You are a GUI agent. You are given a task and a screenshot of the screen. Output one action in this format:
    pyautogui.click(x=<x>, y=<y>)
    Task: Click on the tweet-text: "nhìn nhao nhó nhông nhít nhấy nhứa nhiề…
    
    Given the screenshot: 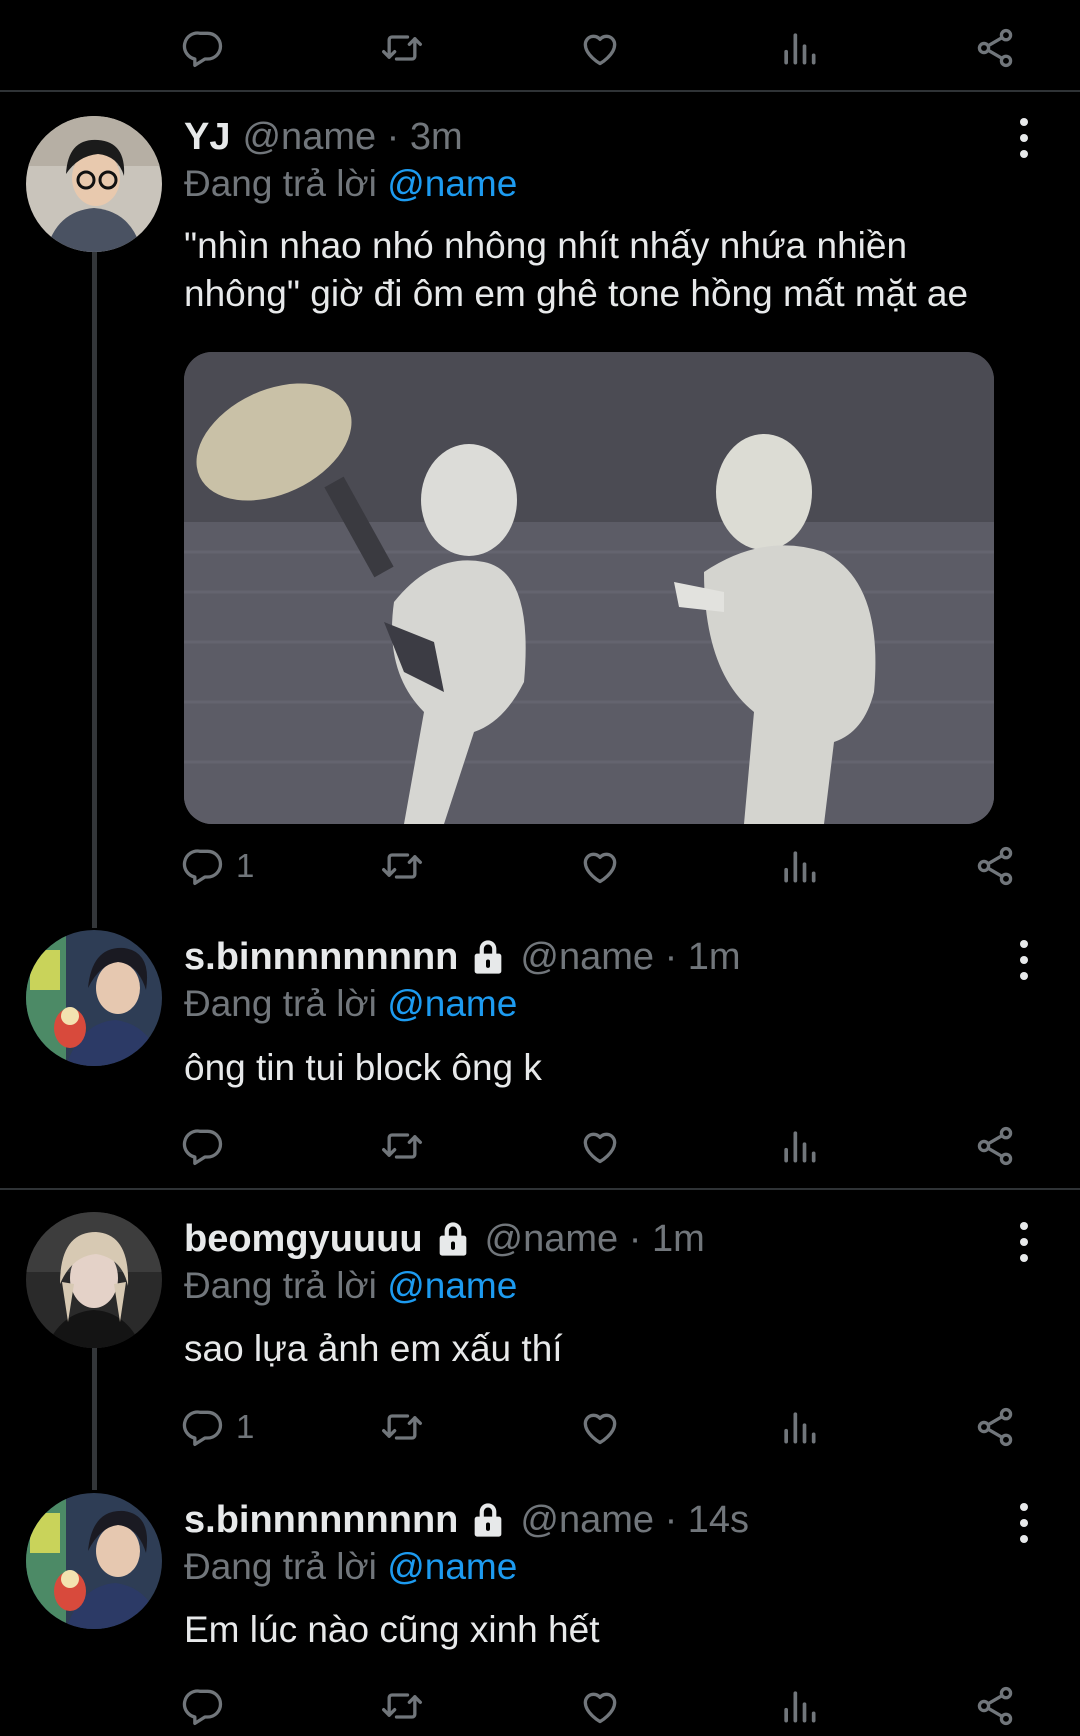 What is the action you would take?
    pyautogui.click(x=576, y=269)
    